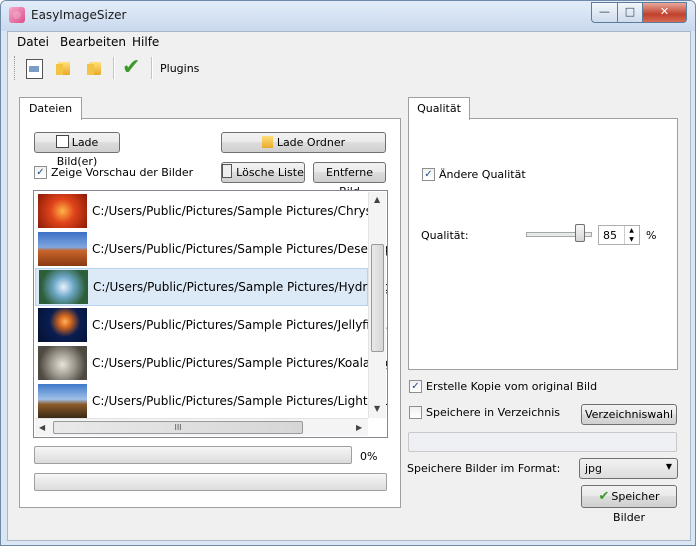 The width and height of the screenshot is (696, 546). What do you see at coordinates (619, 235) in the screenshot?
I see `quality-spinbox: 85 ▲ ▼` at bounding box center [619, 235].